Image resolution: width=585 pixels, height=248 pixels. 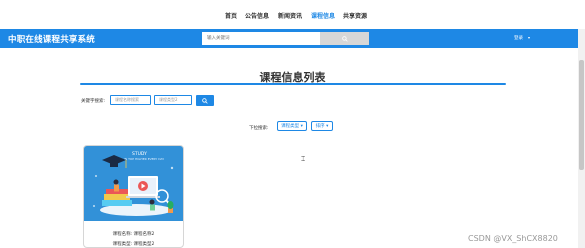 I want to click on mouse-cursor-icon: ⌶, so click(x=303, y=159).